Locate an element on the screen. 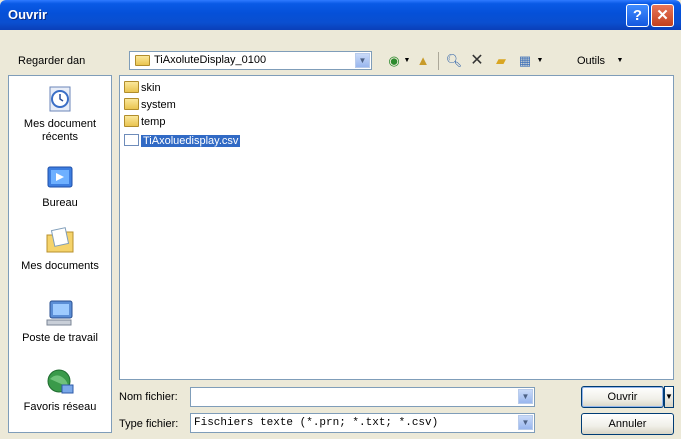 The image size is (681, 439). place-recent-documents: Mes document récents is located at coordinates (60, 114).